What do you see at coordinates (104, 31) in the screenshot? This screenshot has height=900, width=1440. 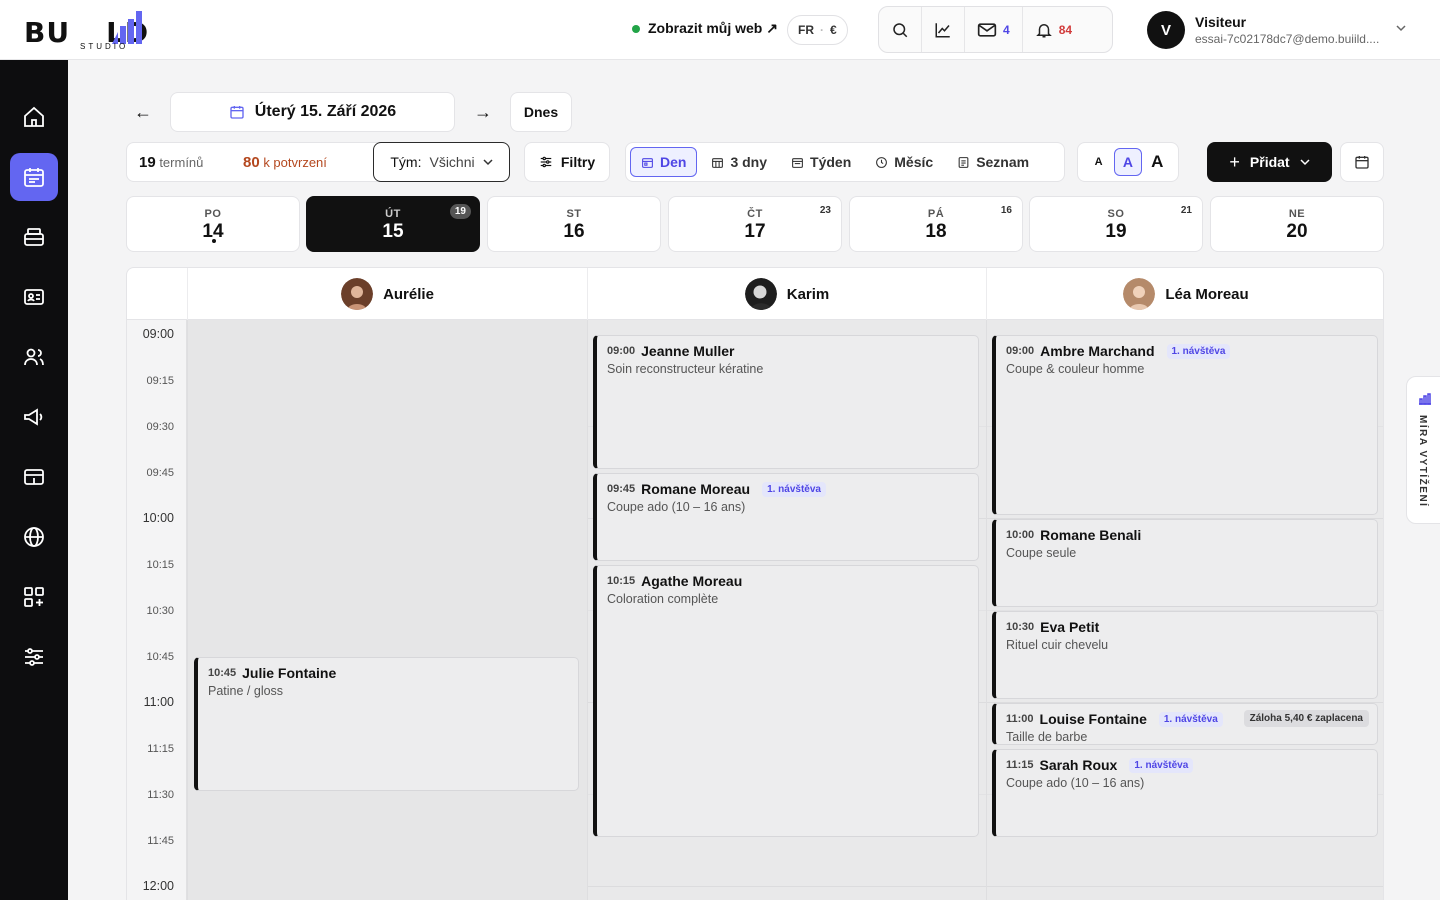 I see `logo: BU LD STUDIO` at bounding box center [104, 31].